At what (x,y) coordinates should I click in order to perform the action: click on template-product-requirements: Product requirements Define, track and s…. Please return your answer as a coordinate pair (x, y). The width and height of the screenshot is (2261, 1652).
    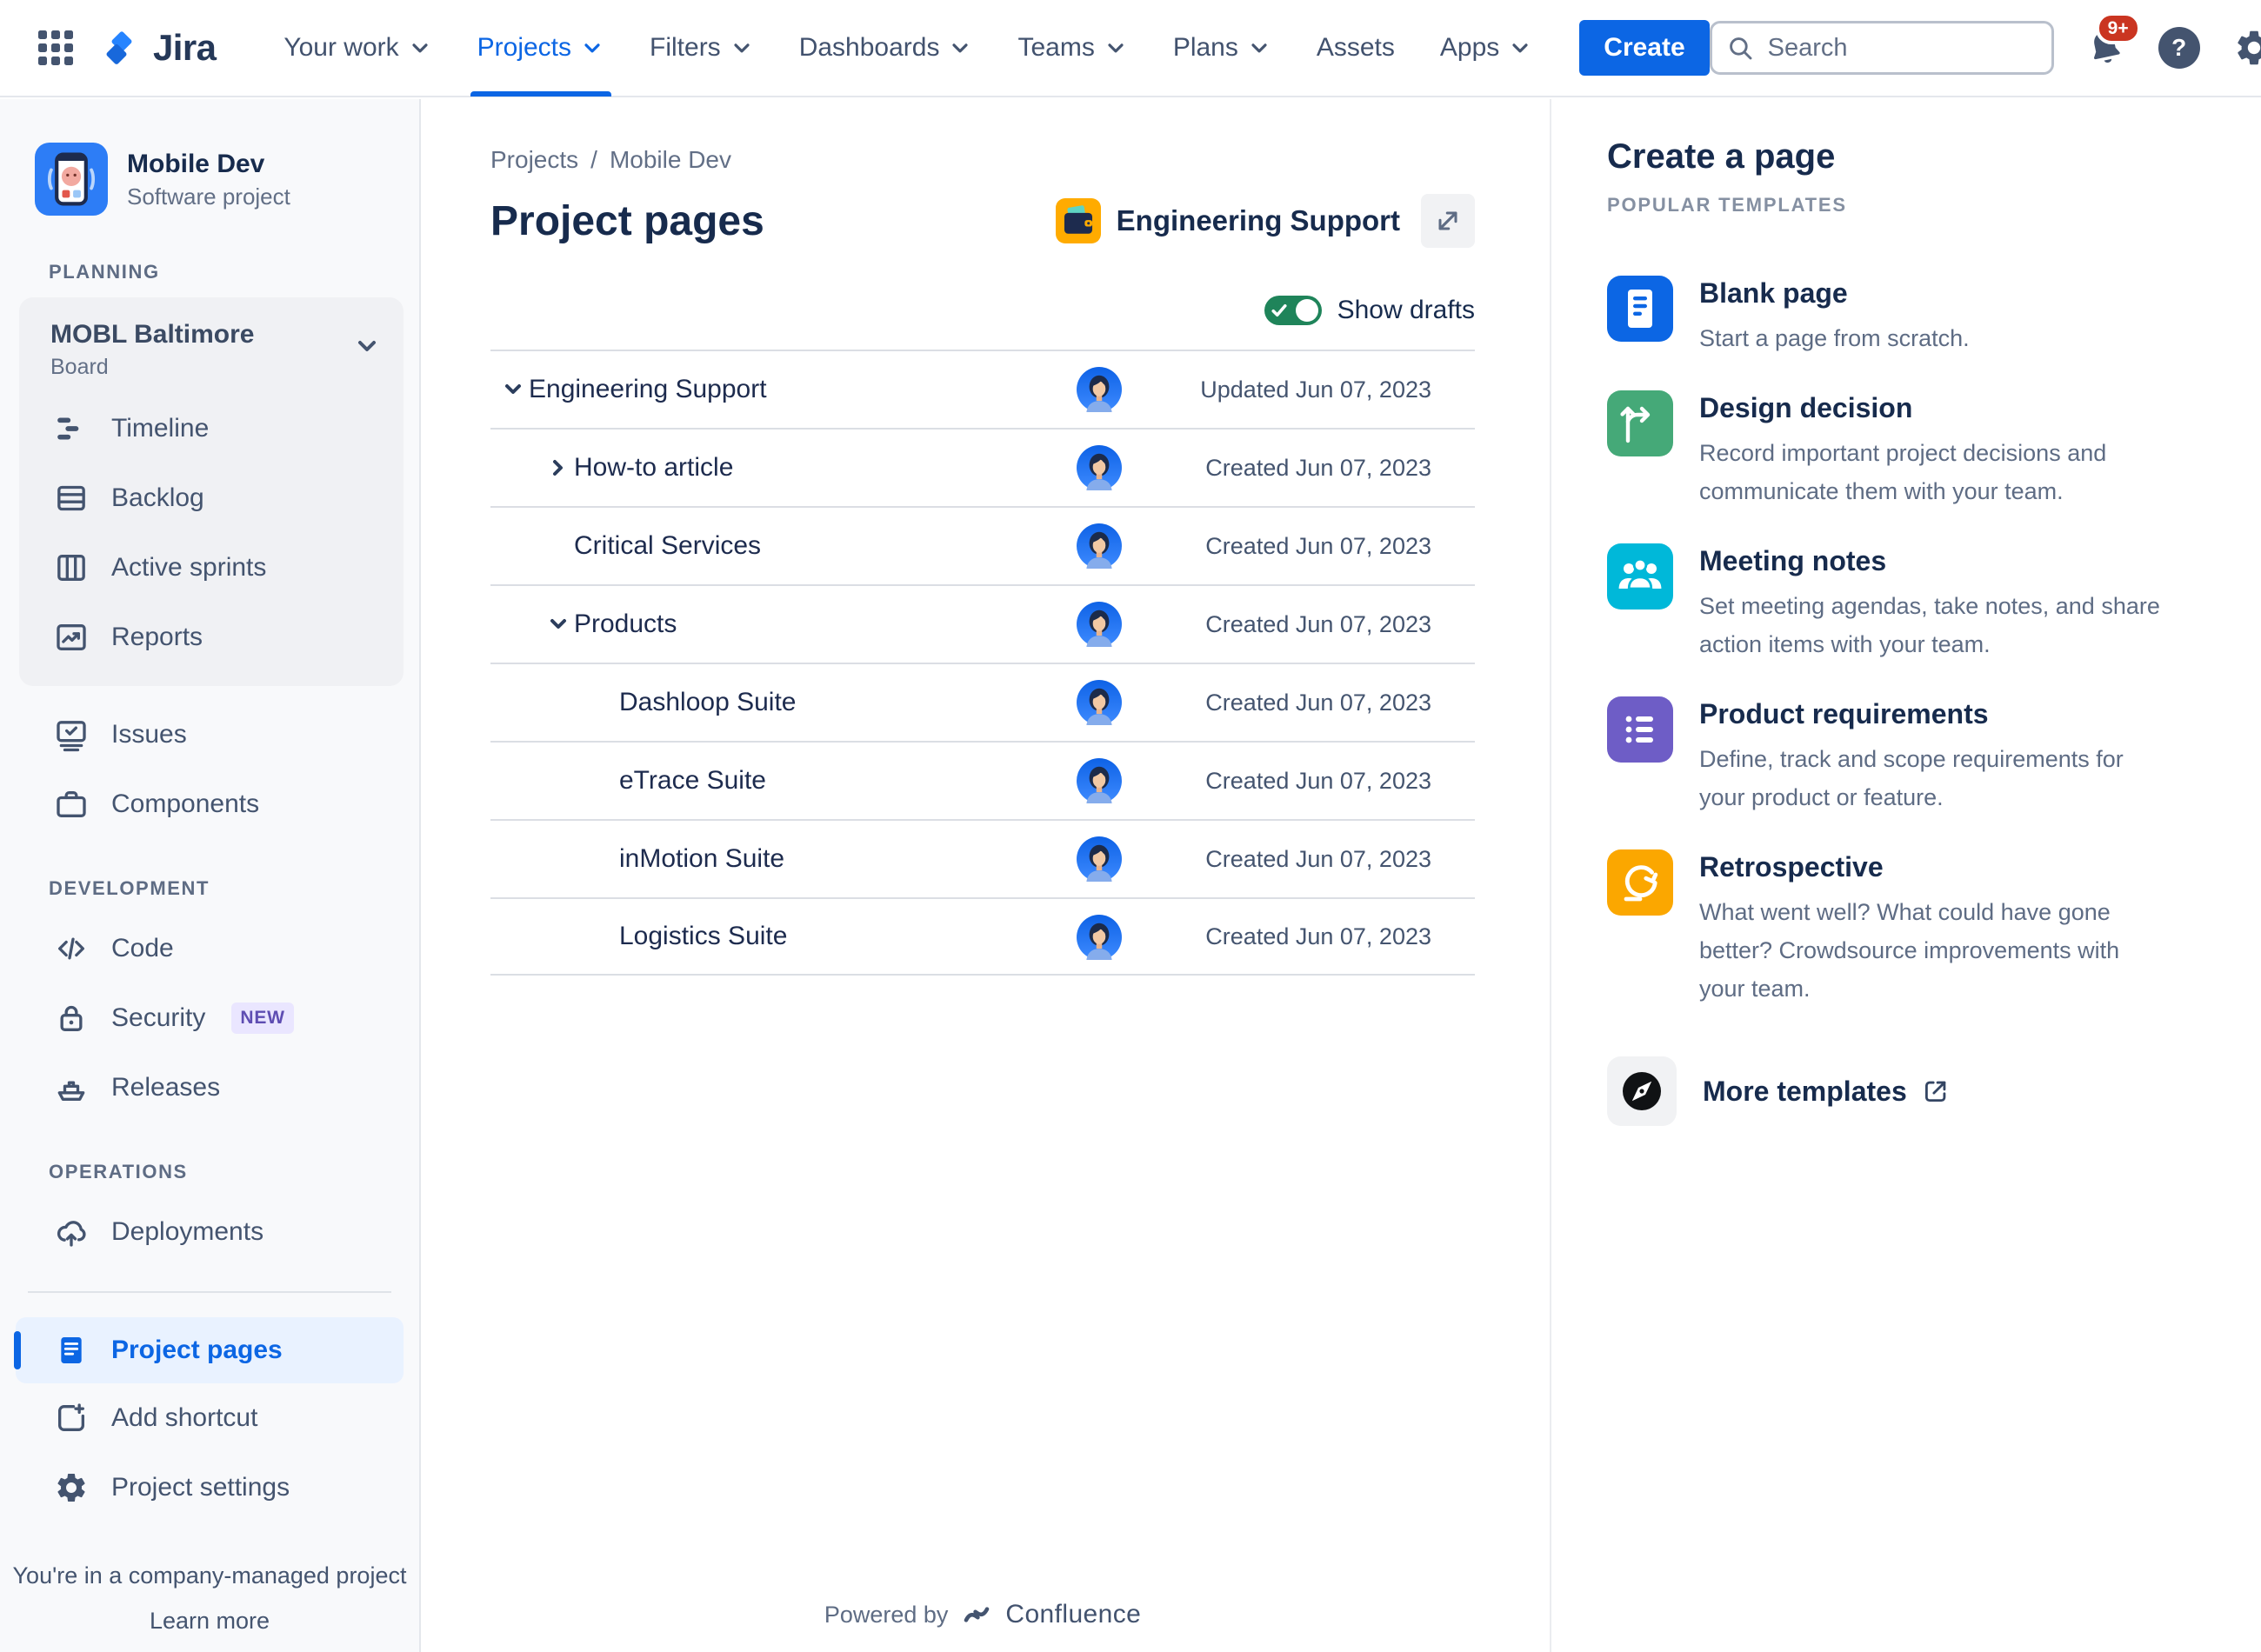
    Looking at the image, I should click on (1908, 756).